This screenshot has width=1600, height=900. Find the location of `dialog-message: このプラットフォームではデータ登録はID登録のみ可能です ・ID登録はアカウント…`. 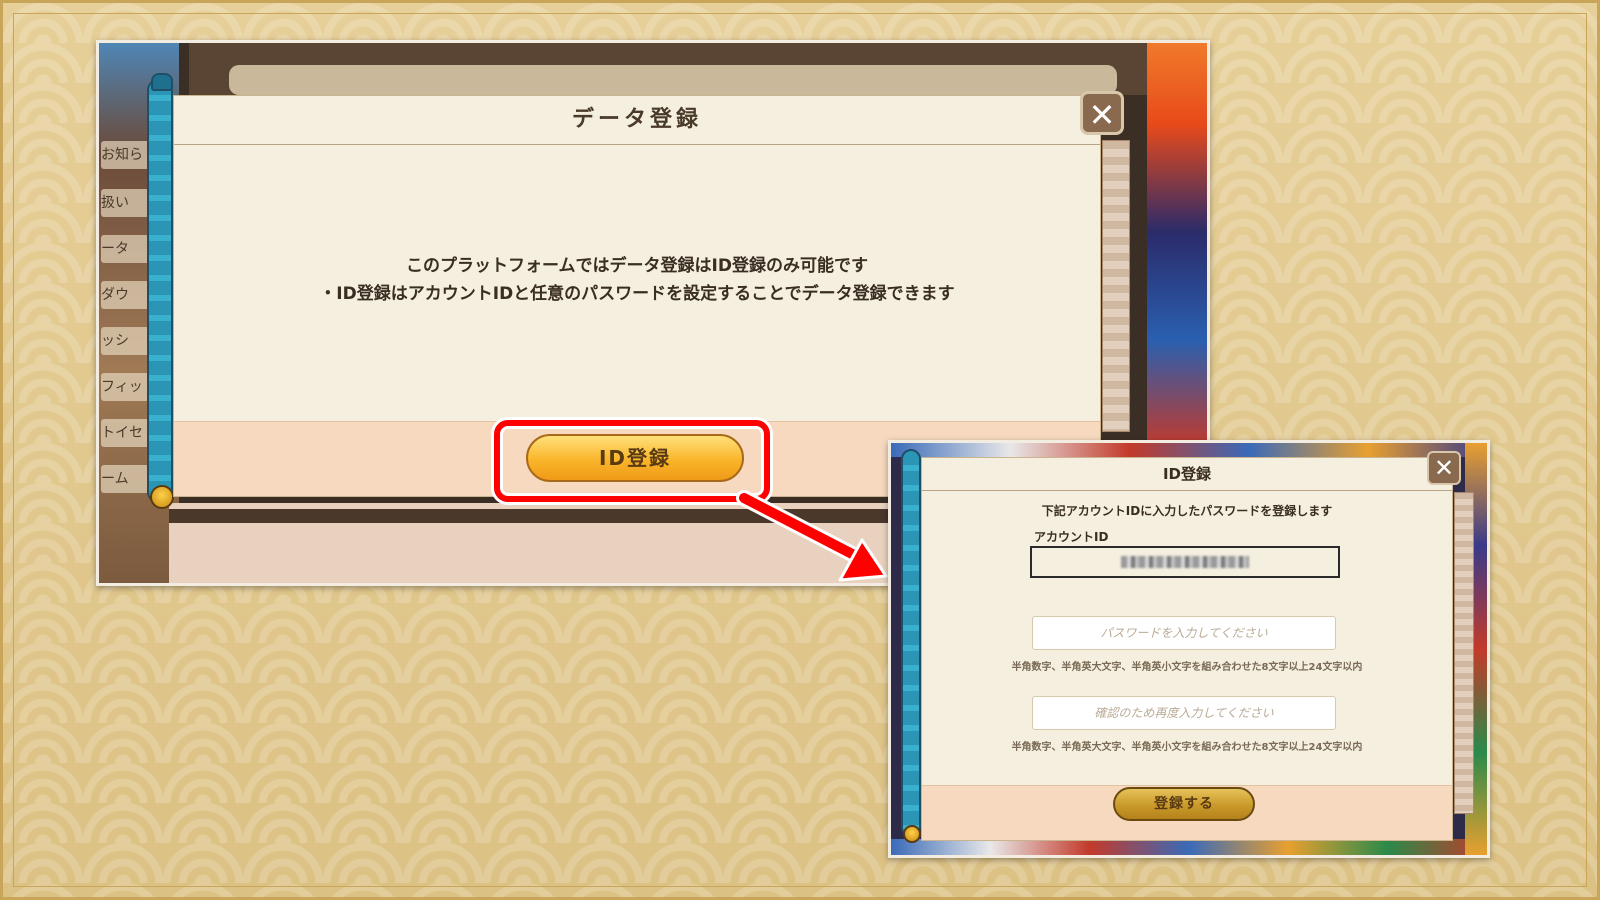

dialog-message: このプラットフォームではデータ登録はID登録のみ可能です ・ID登録はアカウント… is located at coordinates (637, 280).